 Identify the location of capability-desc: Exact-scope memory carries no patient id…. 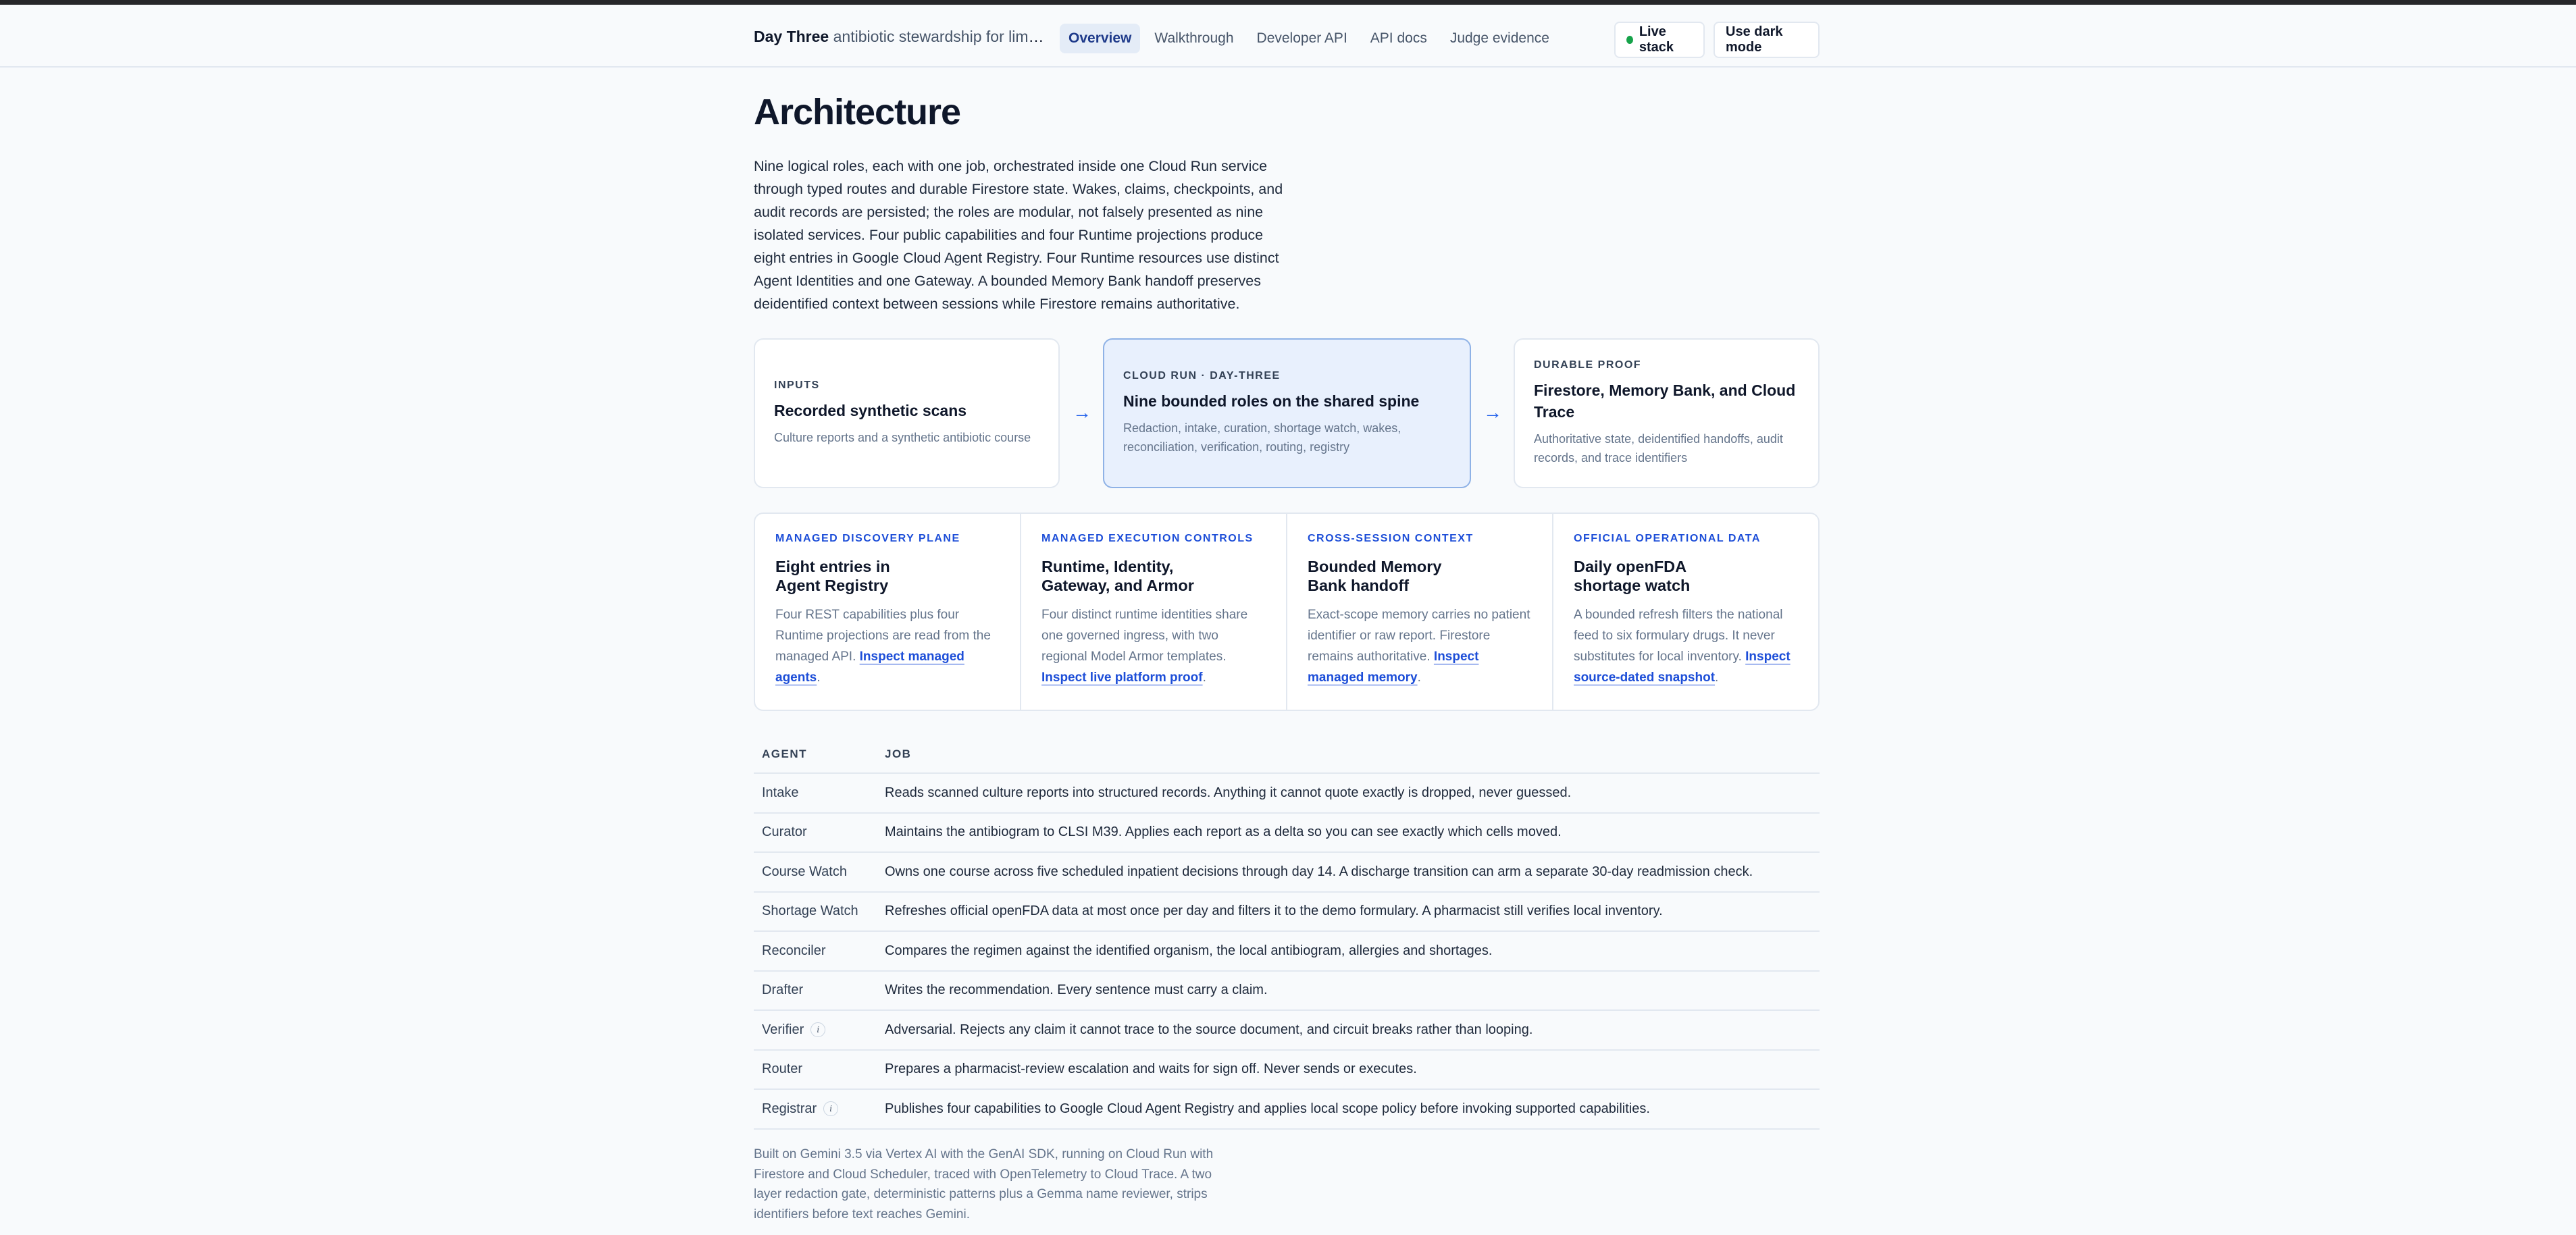
(1420, 646).